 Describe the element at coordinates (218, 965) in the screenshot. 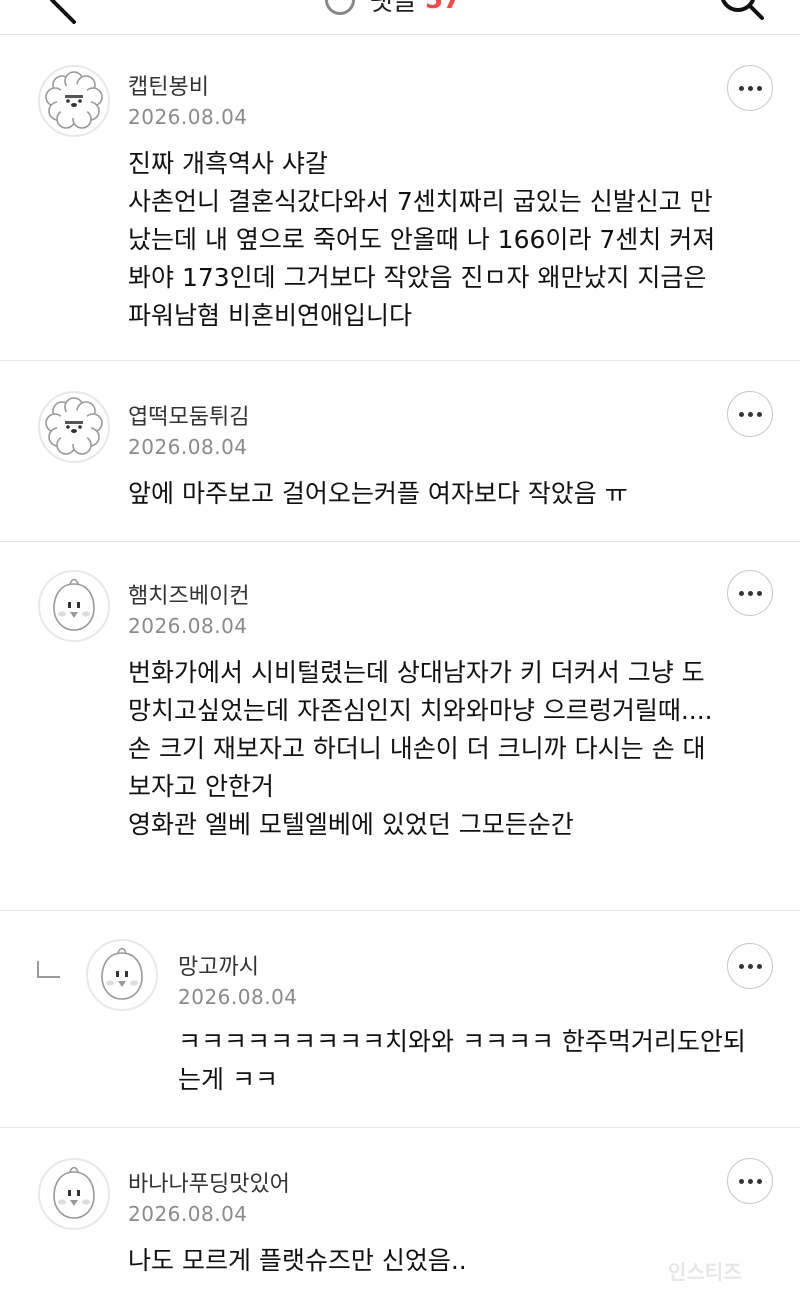

I see `comment-username: 망고까시` at that location.